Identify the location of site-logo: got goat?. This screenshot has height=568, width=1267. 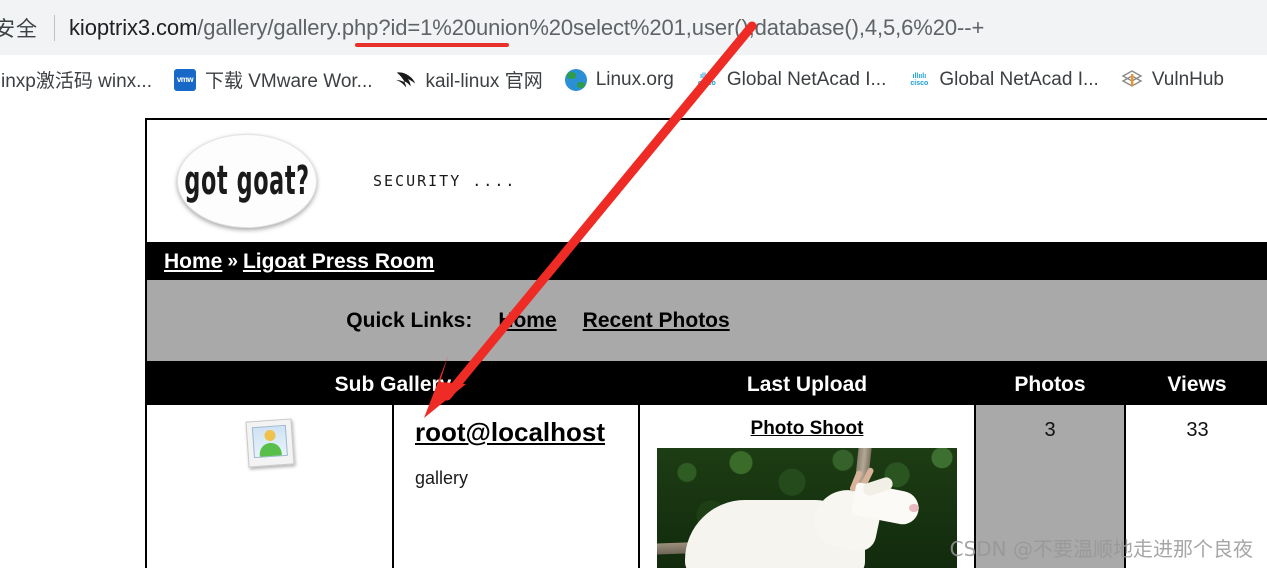
(247, 181).